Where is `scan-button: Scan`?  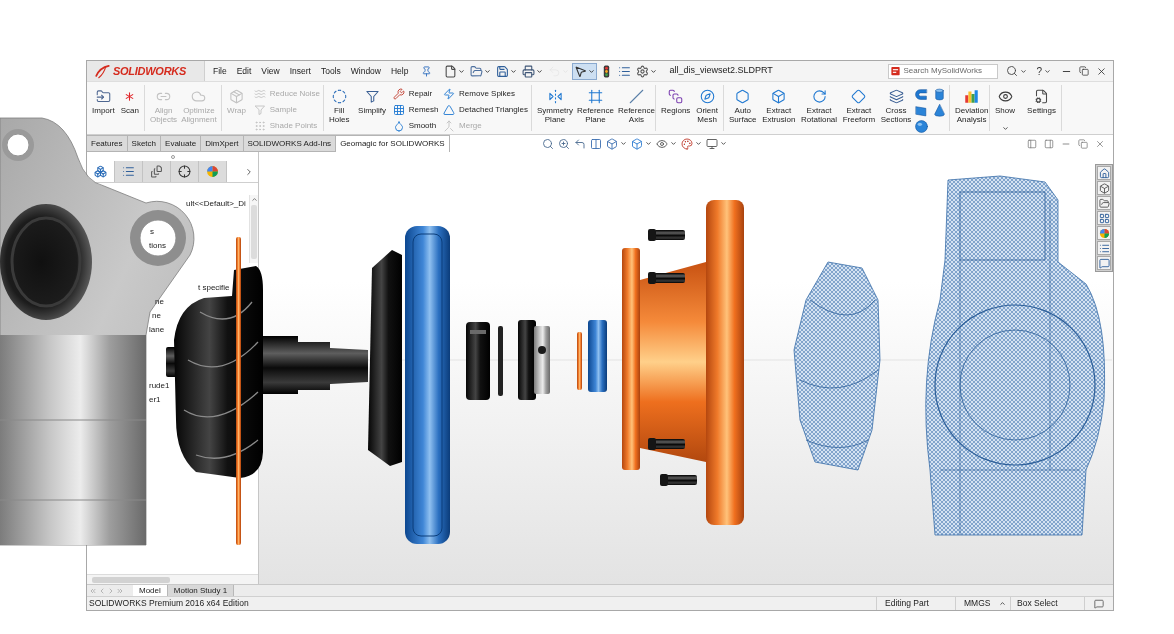
scan-button: Scan is located at coordinates (129, 100).